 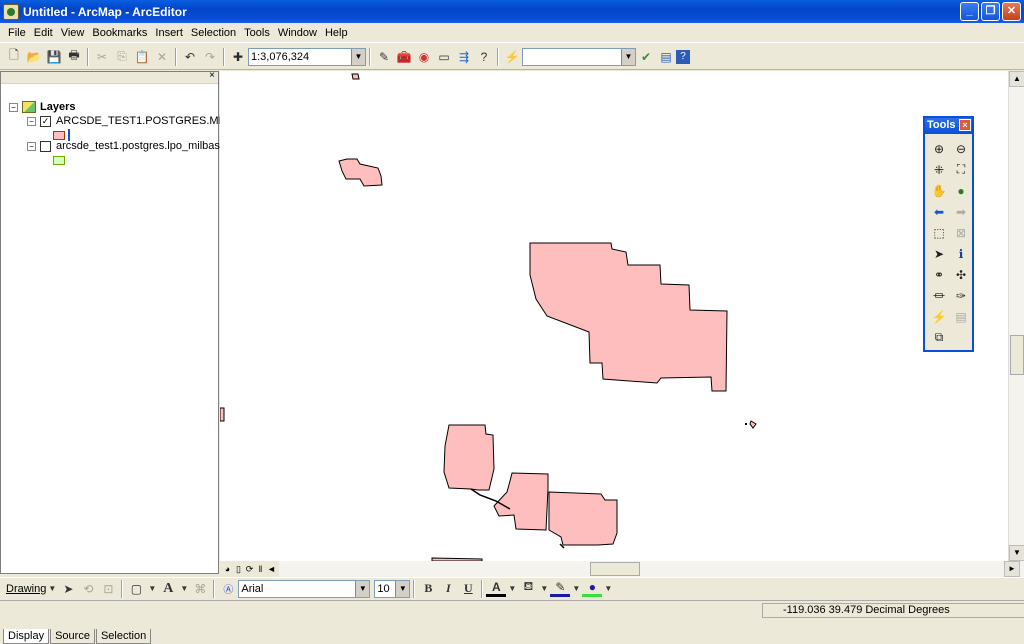 I want to click on menu-help: Help, so click(x=336, y=33).